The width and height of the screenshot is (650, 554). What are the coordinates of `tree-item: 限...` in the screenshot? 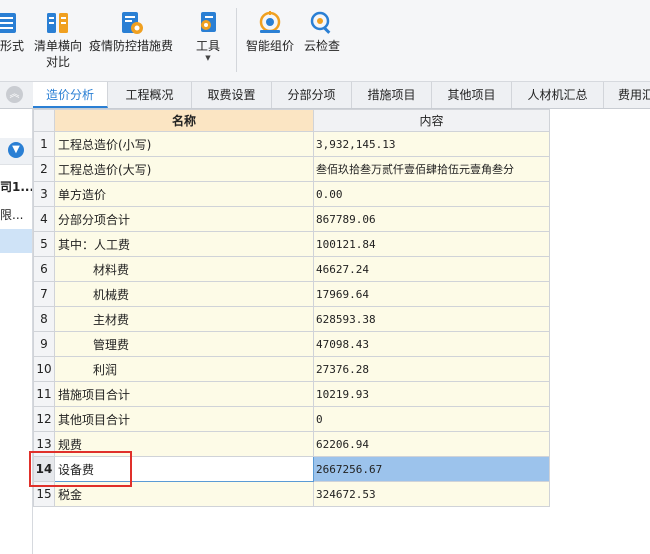 It's located at (16, 215).